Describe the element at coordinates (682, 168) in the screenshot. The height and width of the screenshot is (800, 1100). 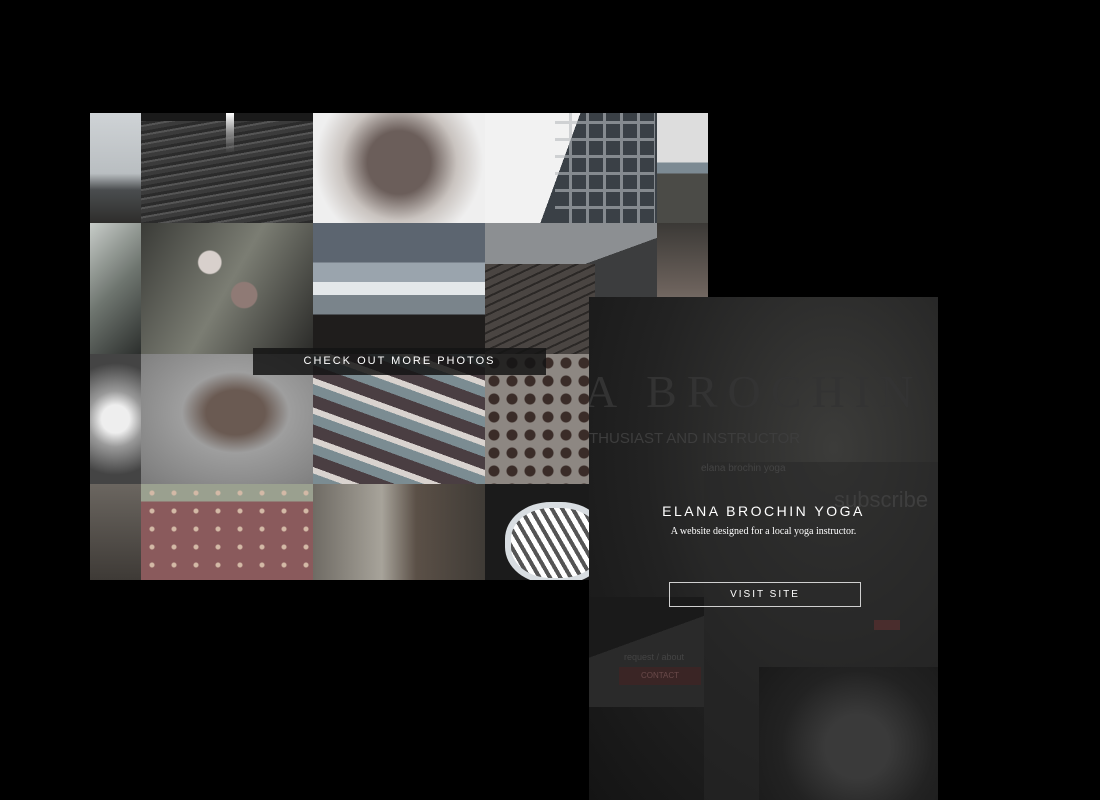
I see `photo-tile-rocky-coast` at that location.